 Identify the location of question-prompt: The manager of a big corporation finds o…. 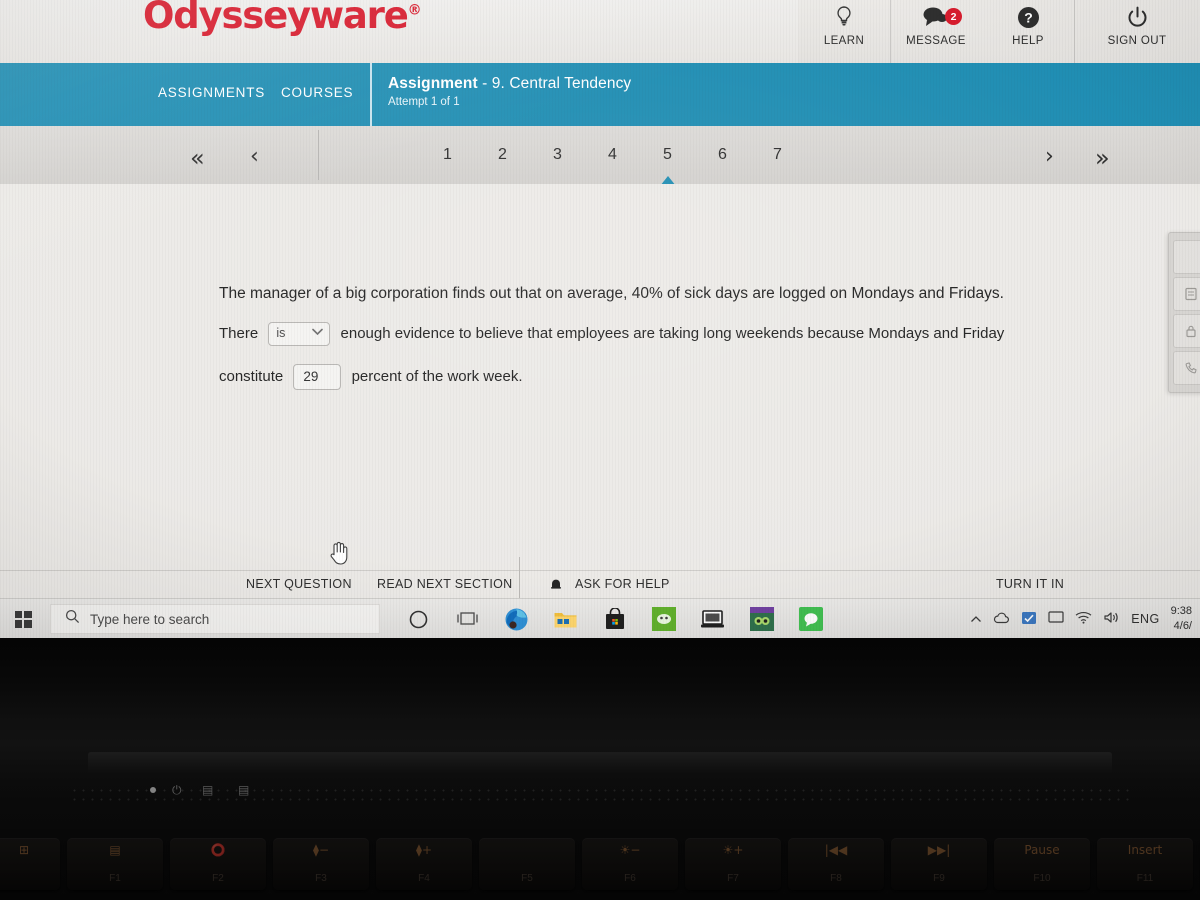
(611, 293).